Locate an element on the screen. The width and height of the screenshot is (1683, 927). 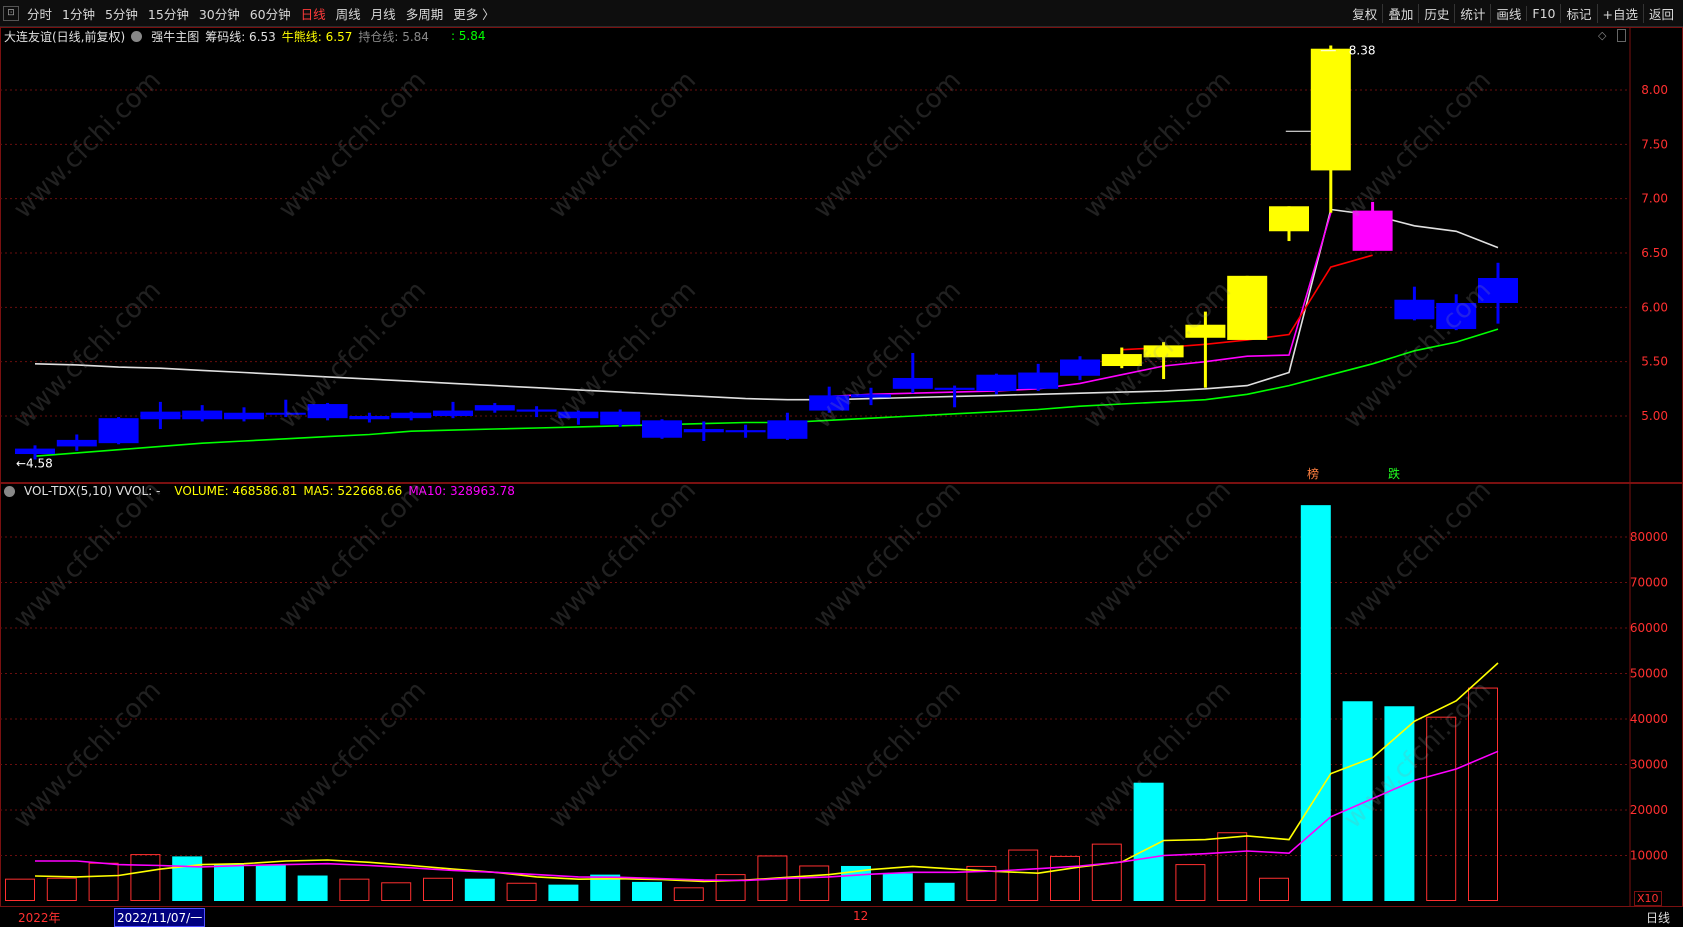
indicator-icon is located at coordinates (138, 36).